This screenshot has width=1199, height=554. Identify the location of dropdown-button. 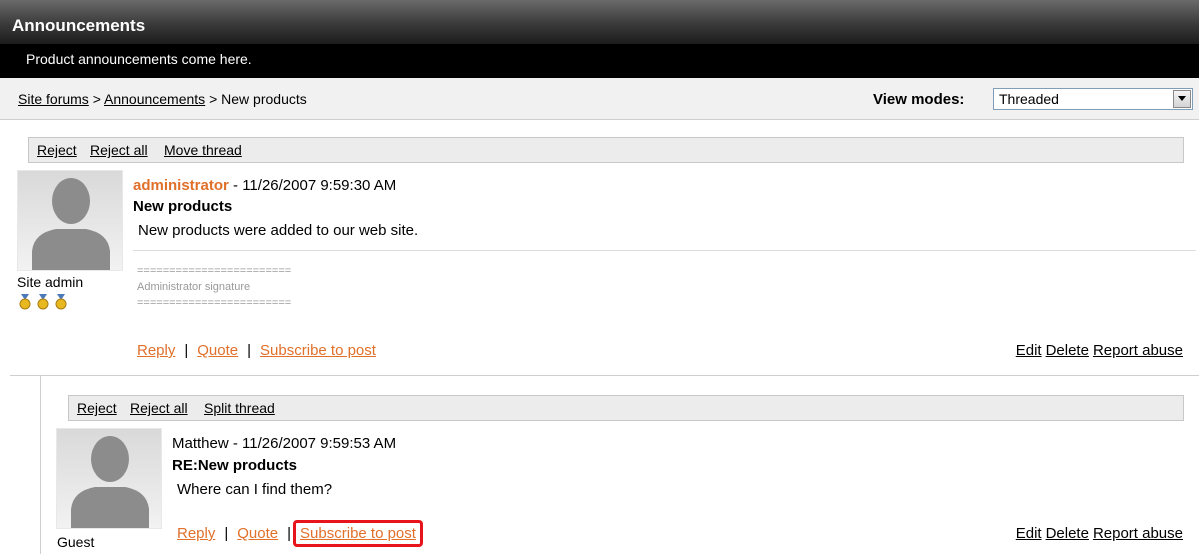
(1182, 99).